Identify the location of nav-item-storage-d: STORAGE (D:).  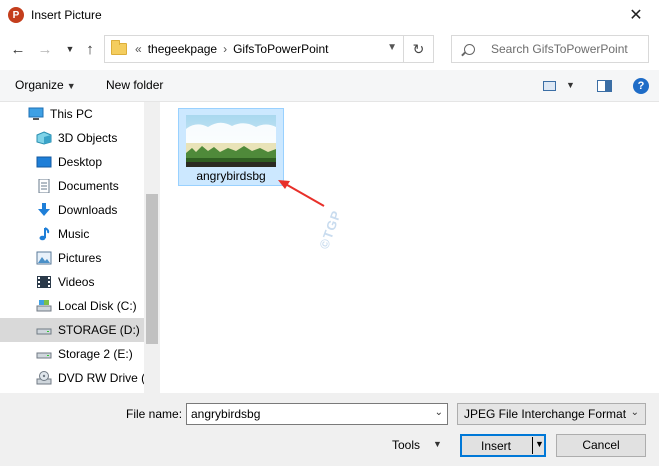
(72, 330).